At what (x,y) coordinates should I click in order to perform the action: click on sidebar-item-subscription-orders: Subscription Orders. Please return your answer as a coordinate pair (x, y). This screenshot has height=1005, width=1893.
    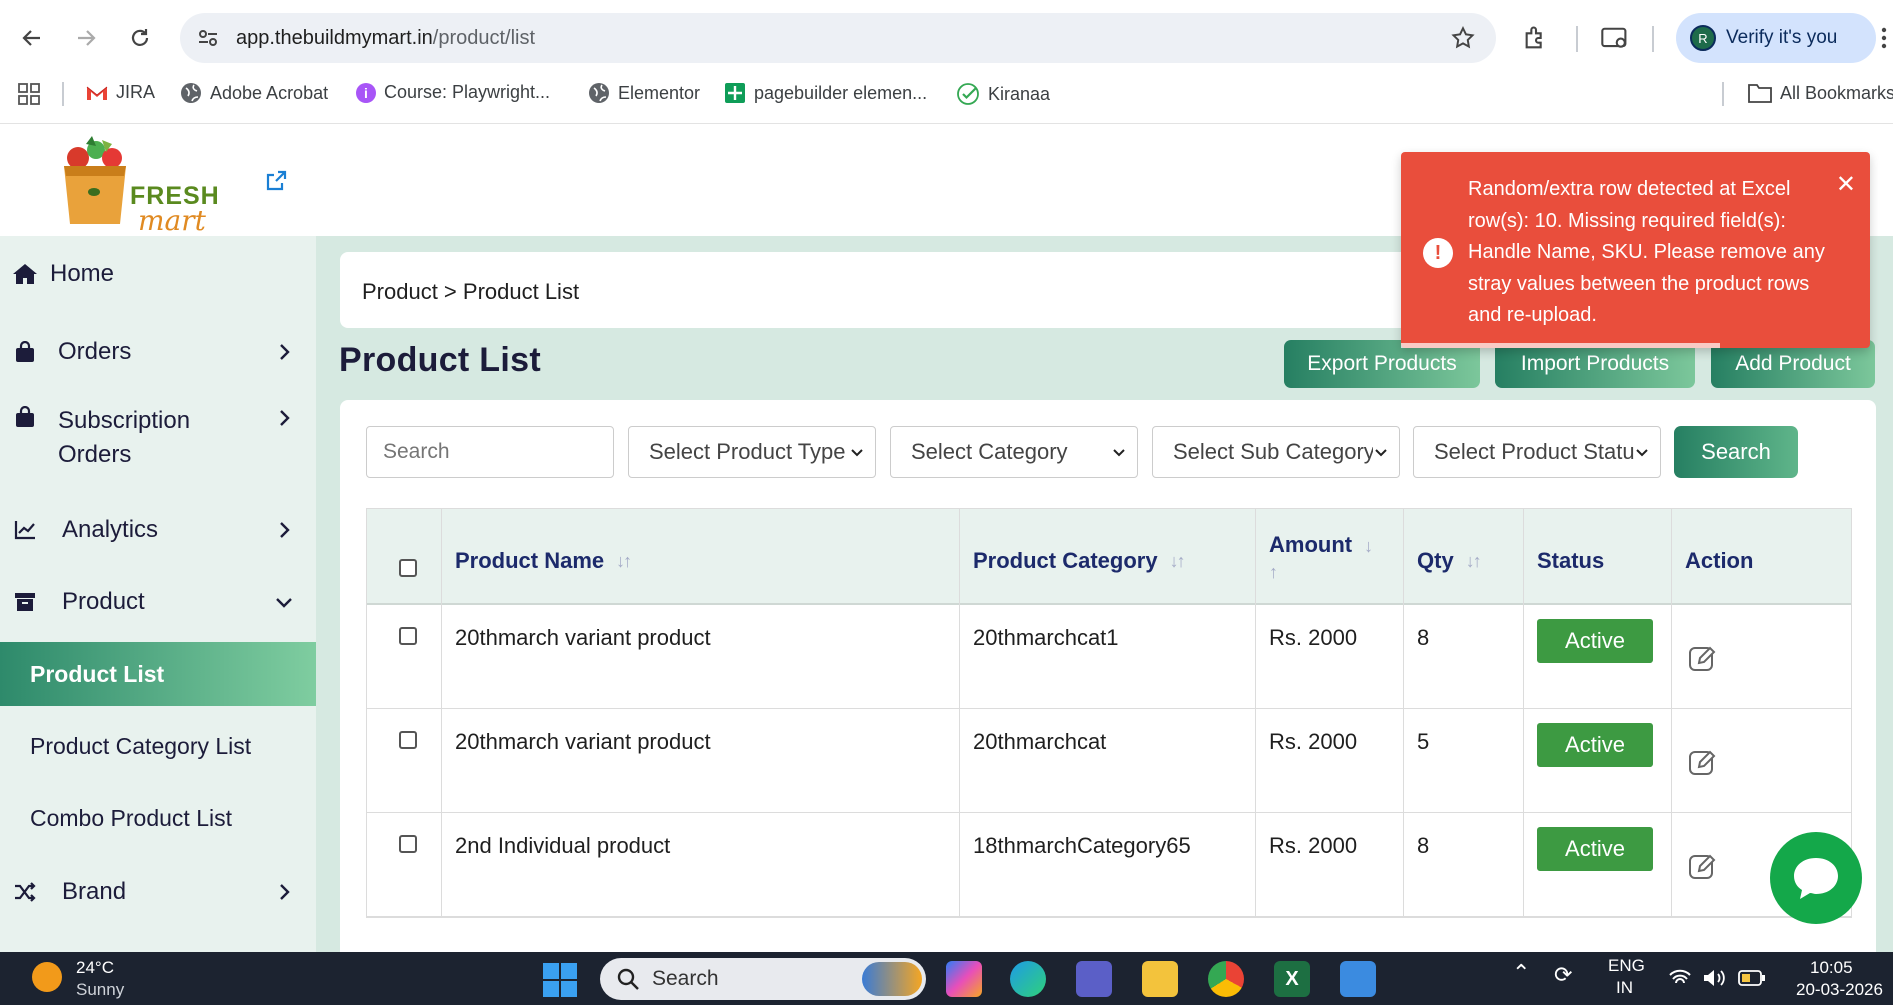
    Looking at the image, I should click on (158, 436).